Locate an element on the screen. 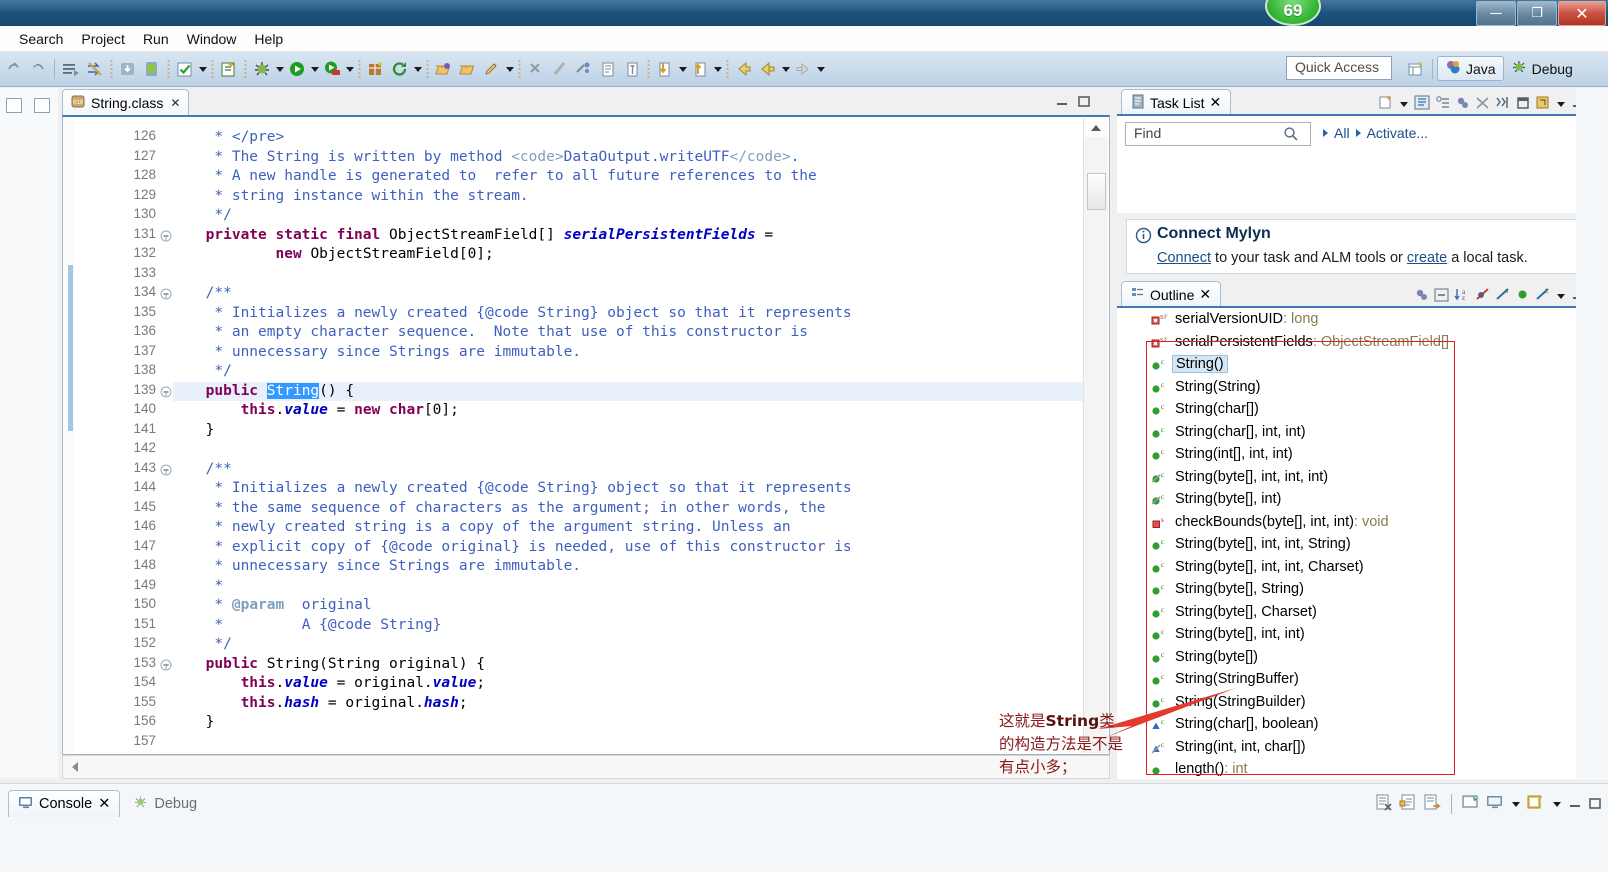  menu-help: Help is located at coordinates (268, 39).